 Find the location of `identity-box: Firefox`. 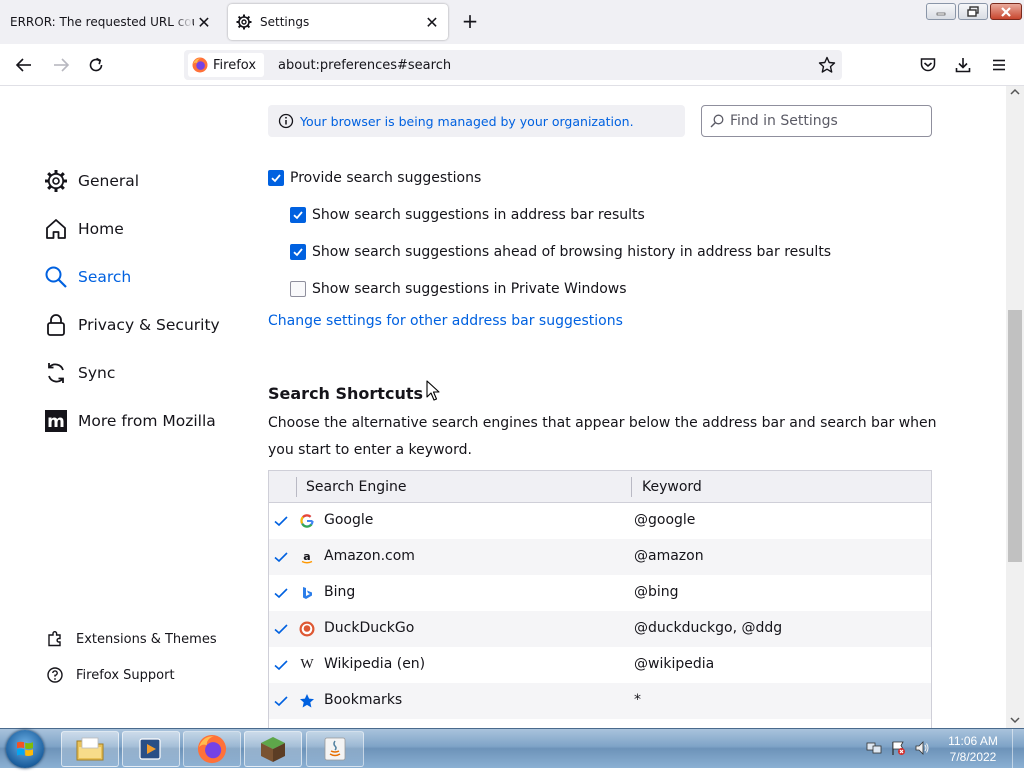

identity-box: Firefox is located at coordinates (226, 65).